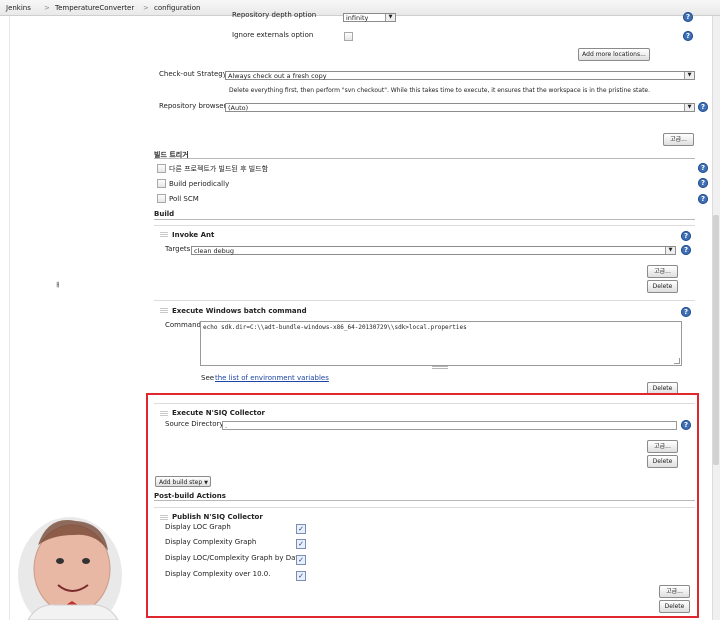 Image resolution: width=720 pixels, height=620 pixels. Describe the element at coordinates (674, 606) in the screenshot. I see `publish-delete-button: Delete` at that location.